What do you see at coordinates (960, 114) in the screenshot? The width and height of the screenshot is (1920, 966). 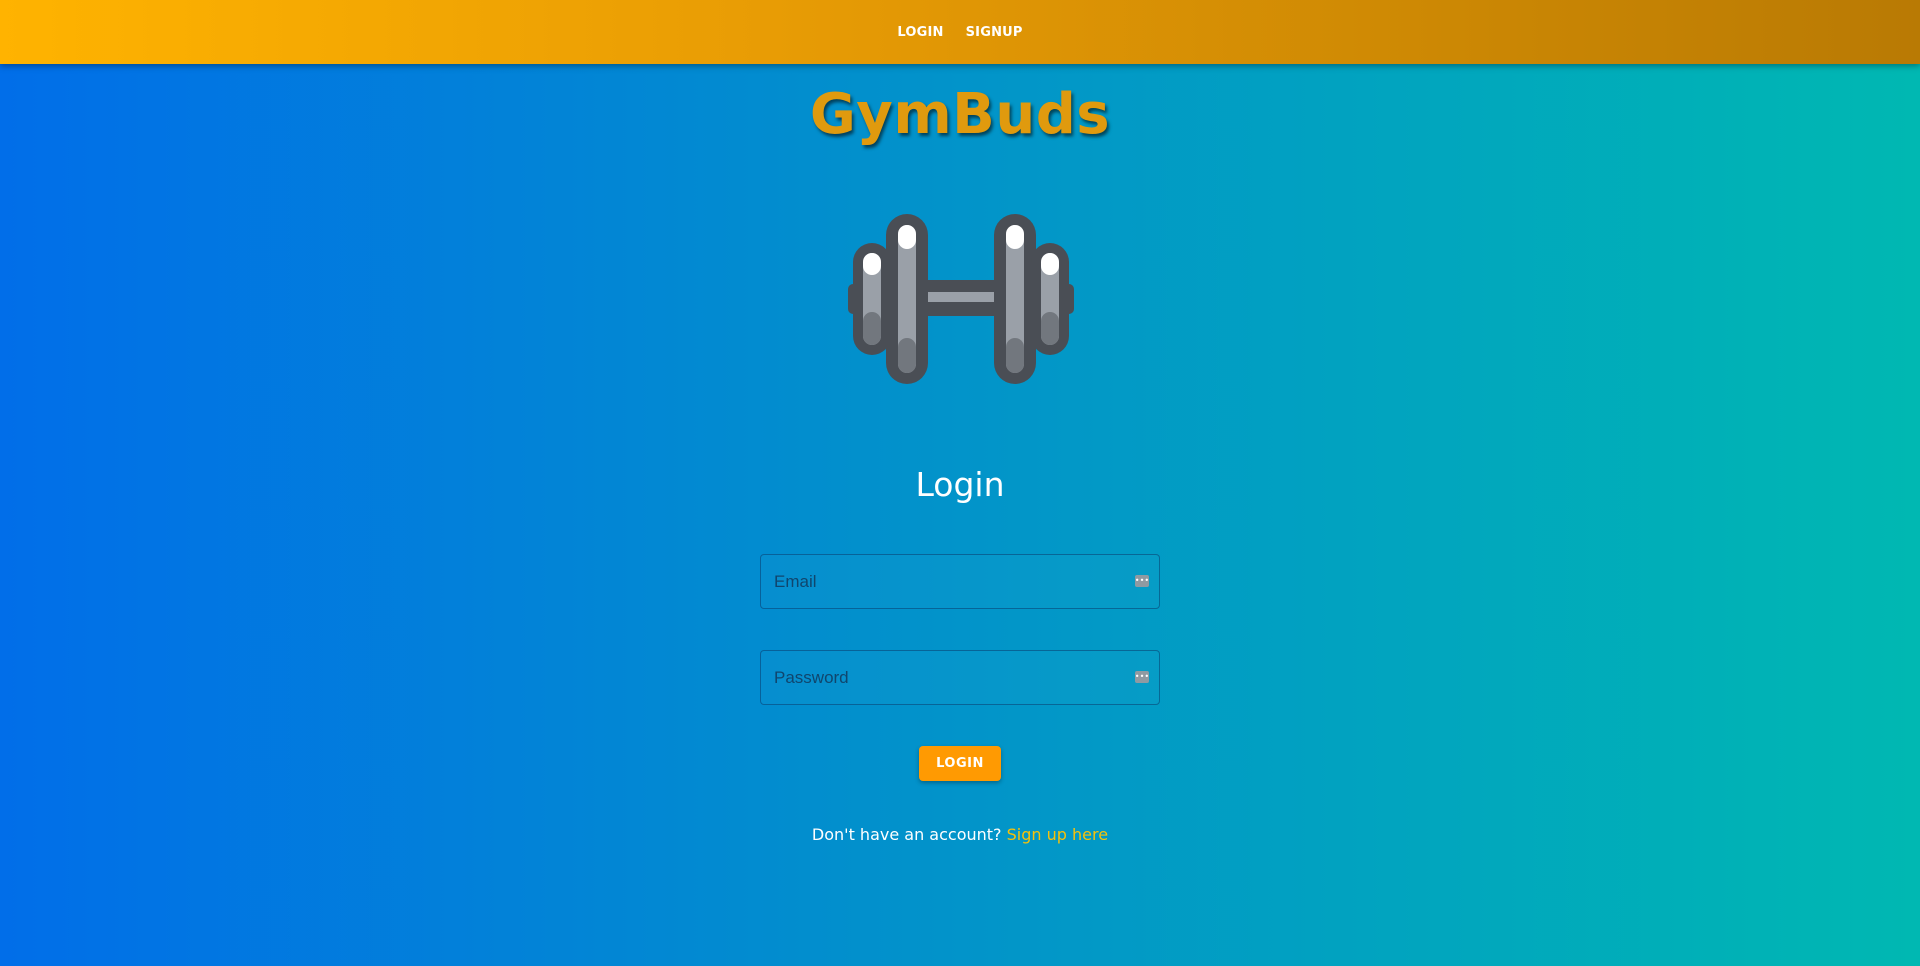 I see `brand-title: GymBuds` at bounding box center [960, 114].